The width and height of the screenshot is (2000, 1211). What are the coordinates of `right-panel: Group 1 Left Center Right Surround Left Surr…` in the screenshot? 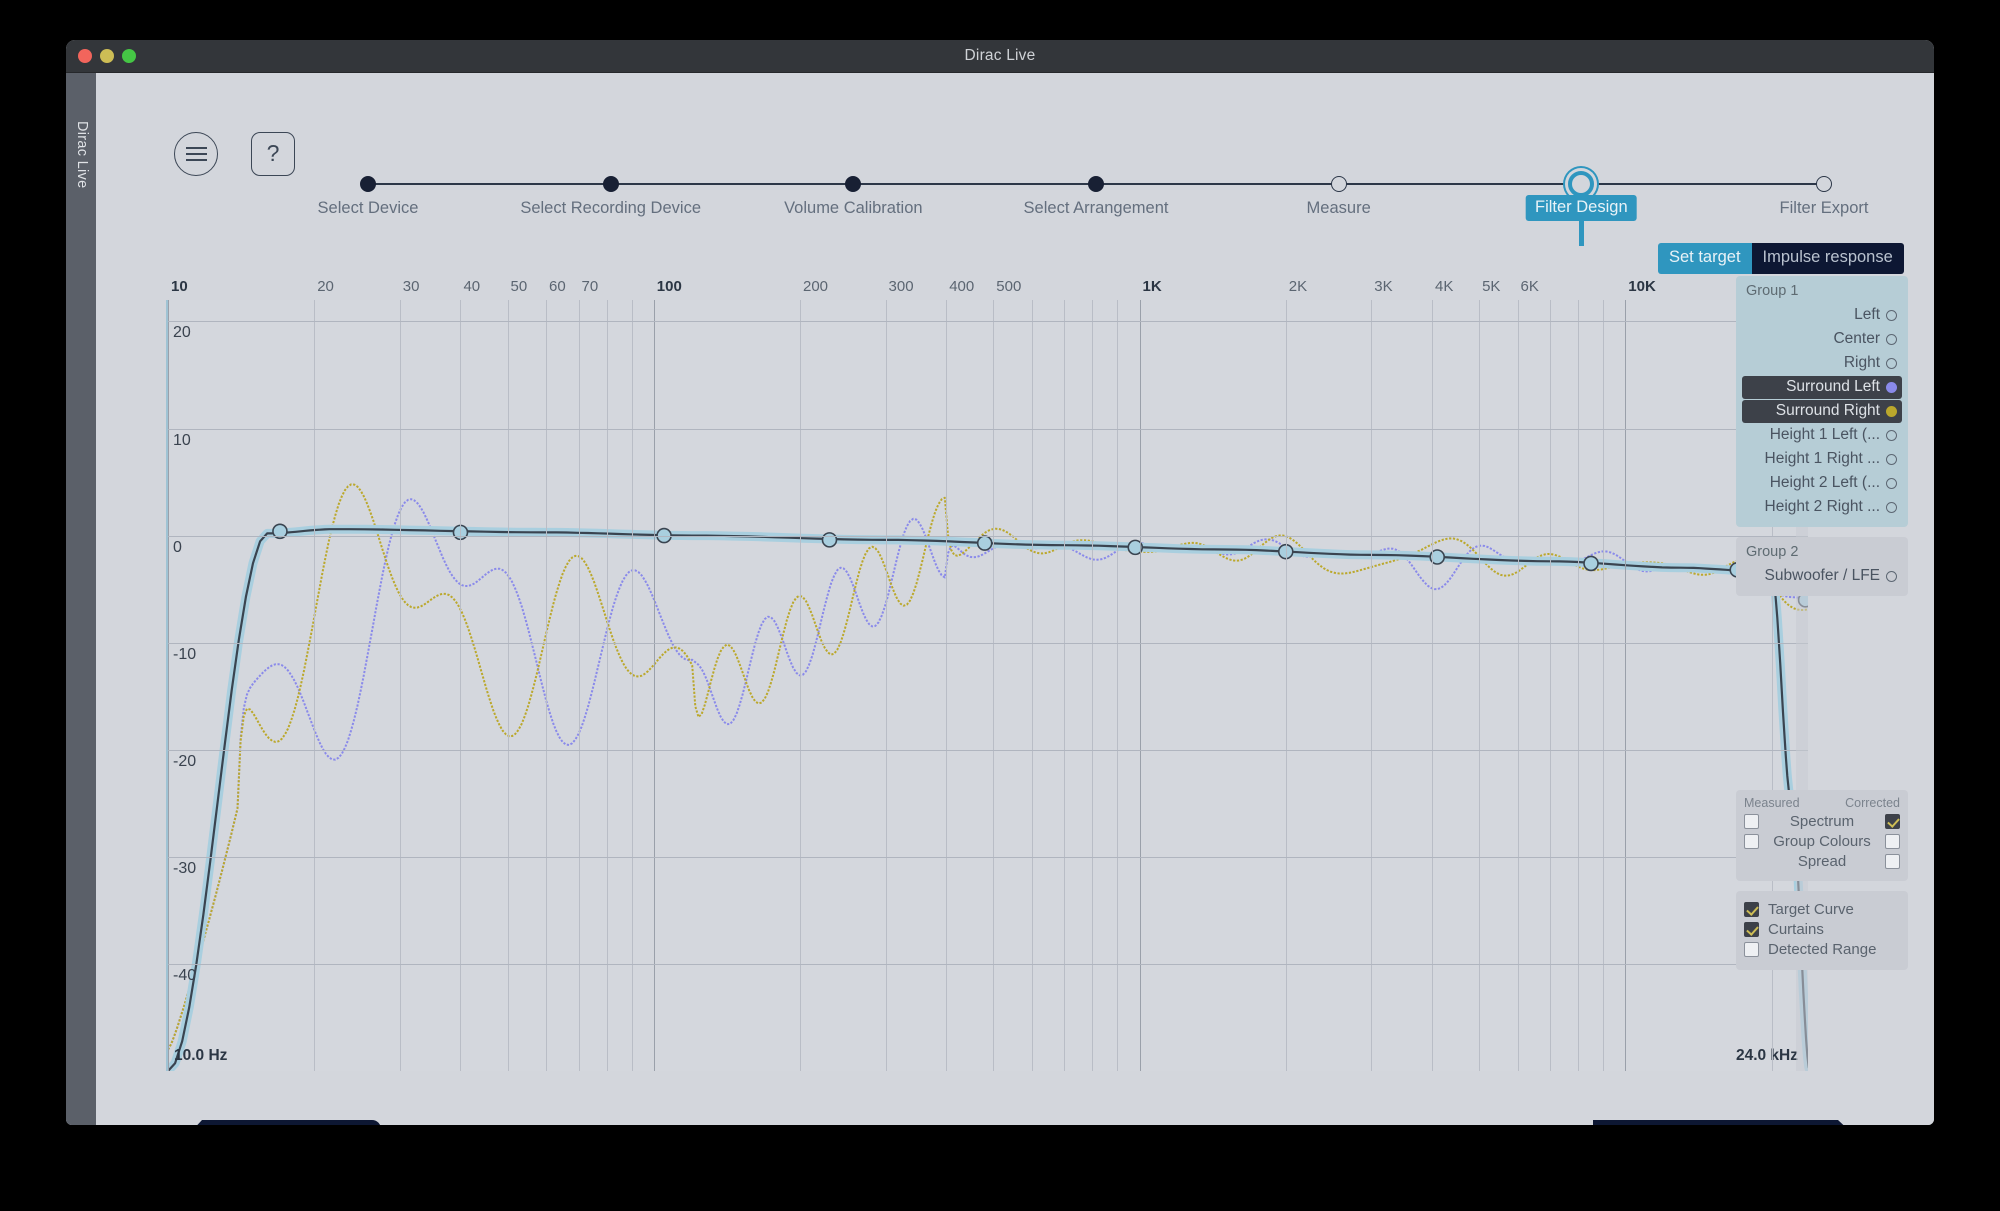 It's located at (1822, 623).